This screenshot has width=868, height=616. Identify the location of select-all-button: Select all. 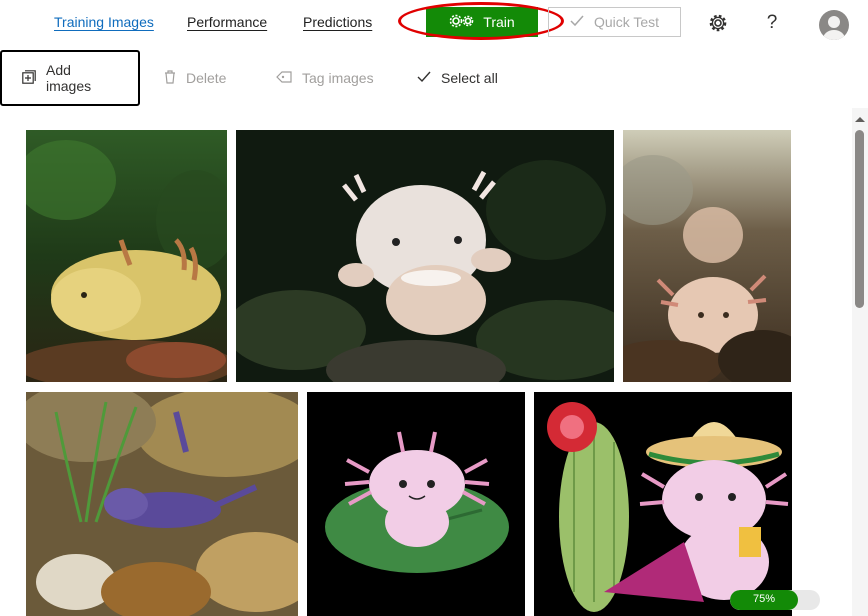
(457, 78).